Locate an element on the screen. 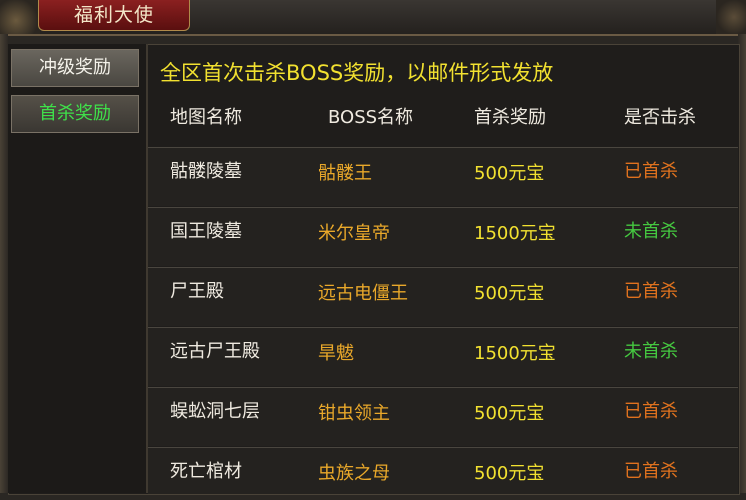 The height and width of the screenshot is (500, 746). cell-boss-name: 远古电僵王 is located at coordinates (363, 293).